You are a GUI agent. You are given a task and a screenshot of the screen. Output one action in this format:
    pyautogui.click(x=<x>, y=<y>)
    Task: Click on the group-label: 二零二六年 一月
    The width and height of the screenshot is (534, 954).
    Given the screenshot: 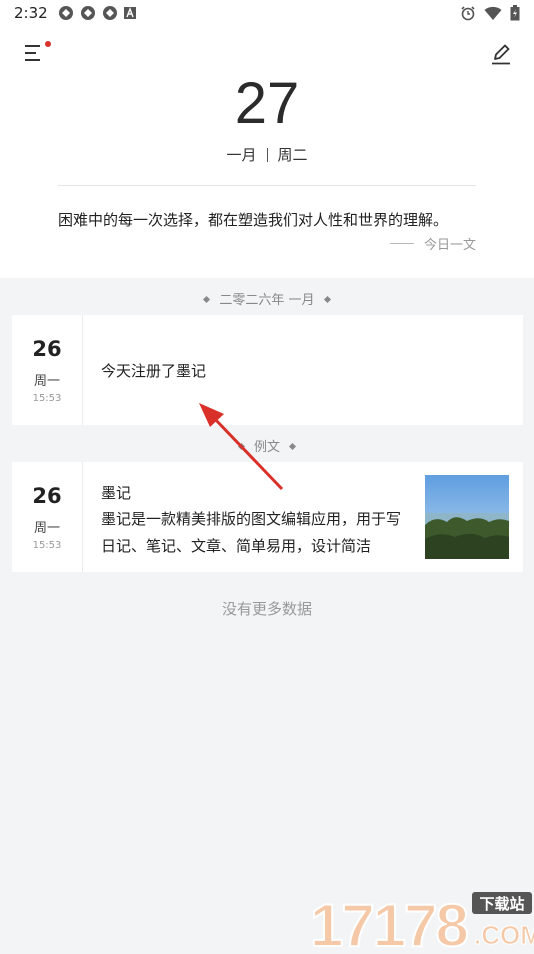 What is the action you would take?
    pyautogui.click(x=267, y=300)
    